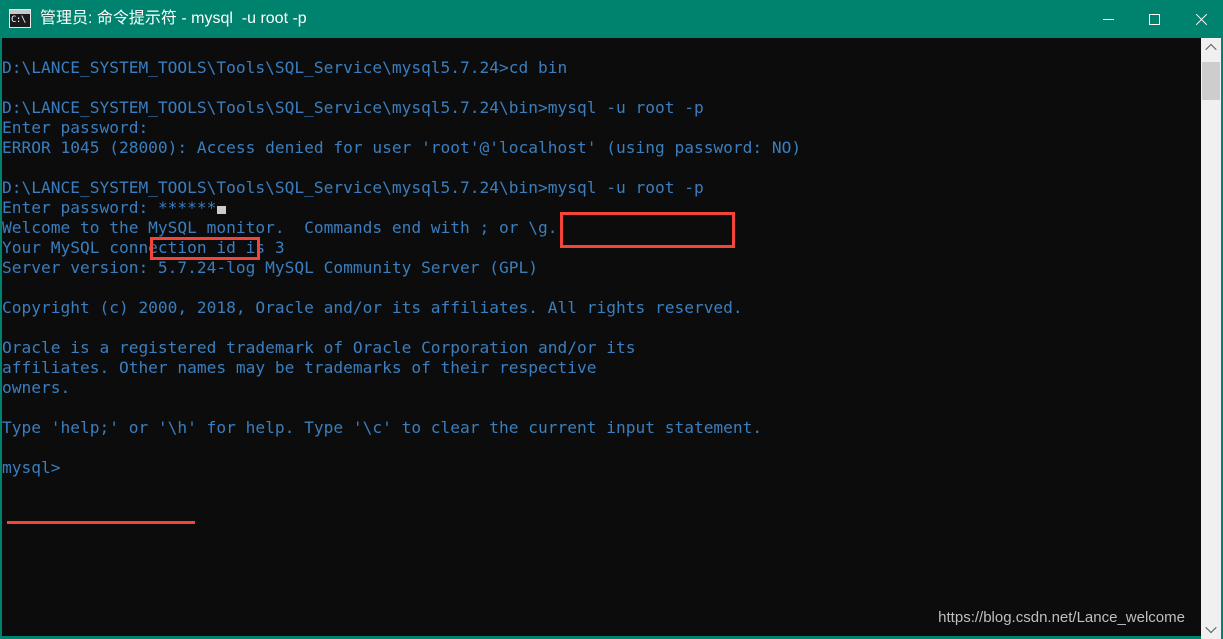 The height and width of the screenshot is (639, 1223). I want to click on scrollbar-thumb, so click(1211, 81).